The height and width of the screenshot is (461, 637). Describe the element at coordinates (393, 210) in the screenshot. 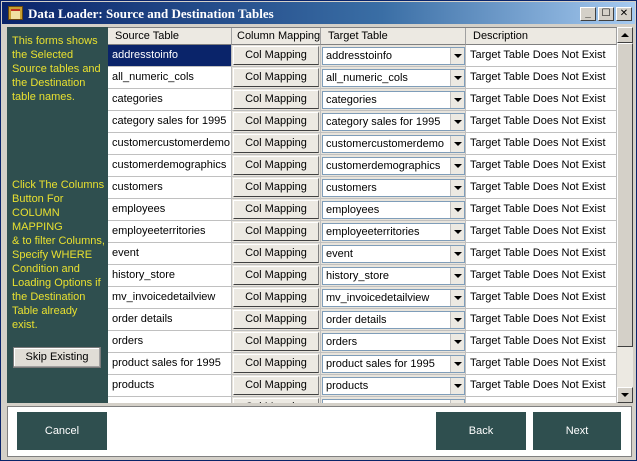

I see `target-table-dropdown: employees` at that location.